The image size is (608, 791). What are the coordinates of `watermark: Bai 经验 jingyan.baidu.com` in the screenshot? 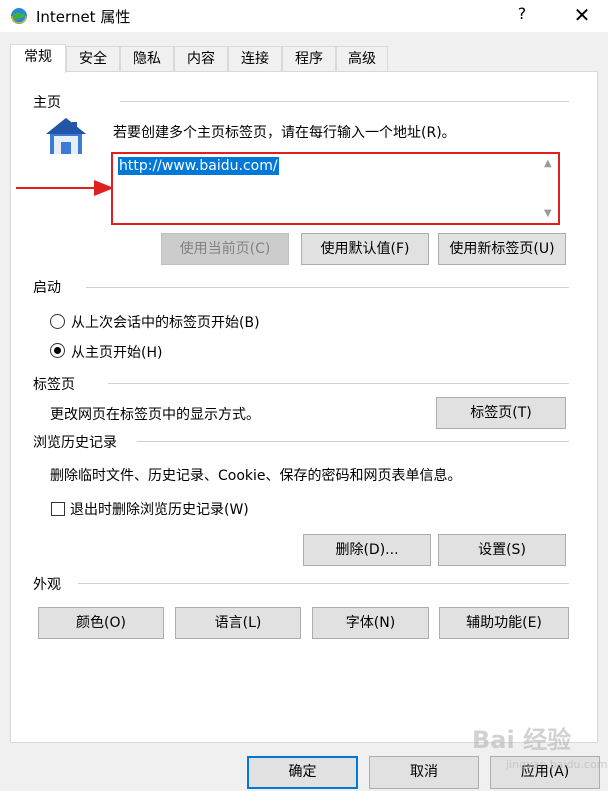 It's located at (538, 751).